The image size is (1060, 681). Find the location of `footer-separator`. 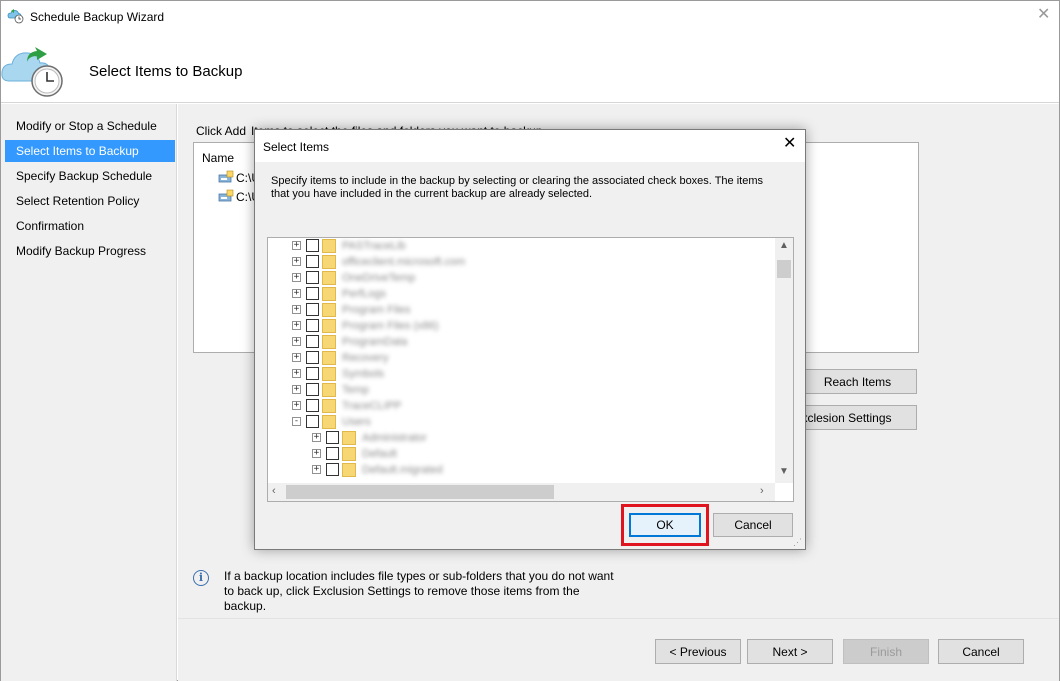

footer-separator is located at coordinates (618, 618).